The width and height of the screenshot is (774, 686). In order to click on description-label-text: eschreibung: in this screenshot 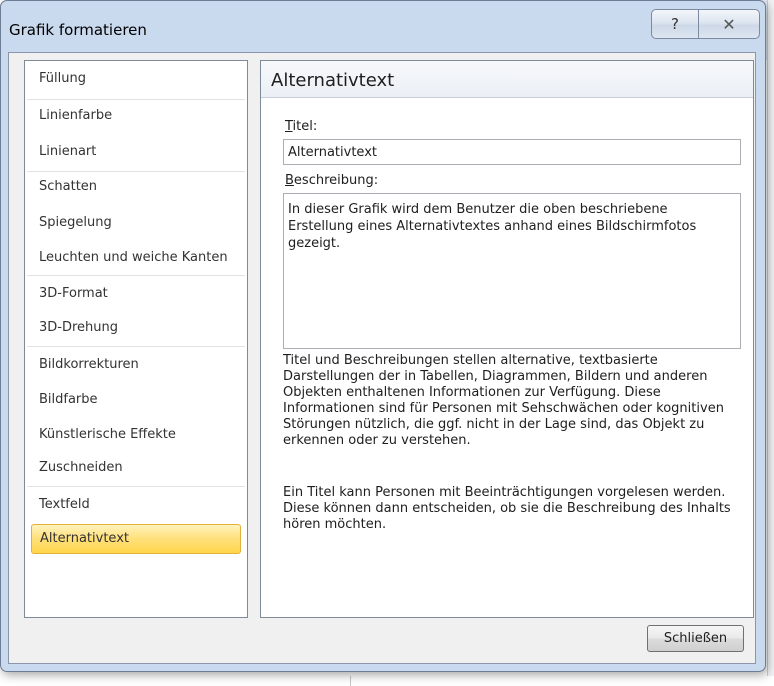, I will do `click(336, 180)`.